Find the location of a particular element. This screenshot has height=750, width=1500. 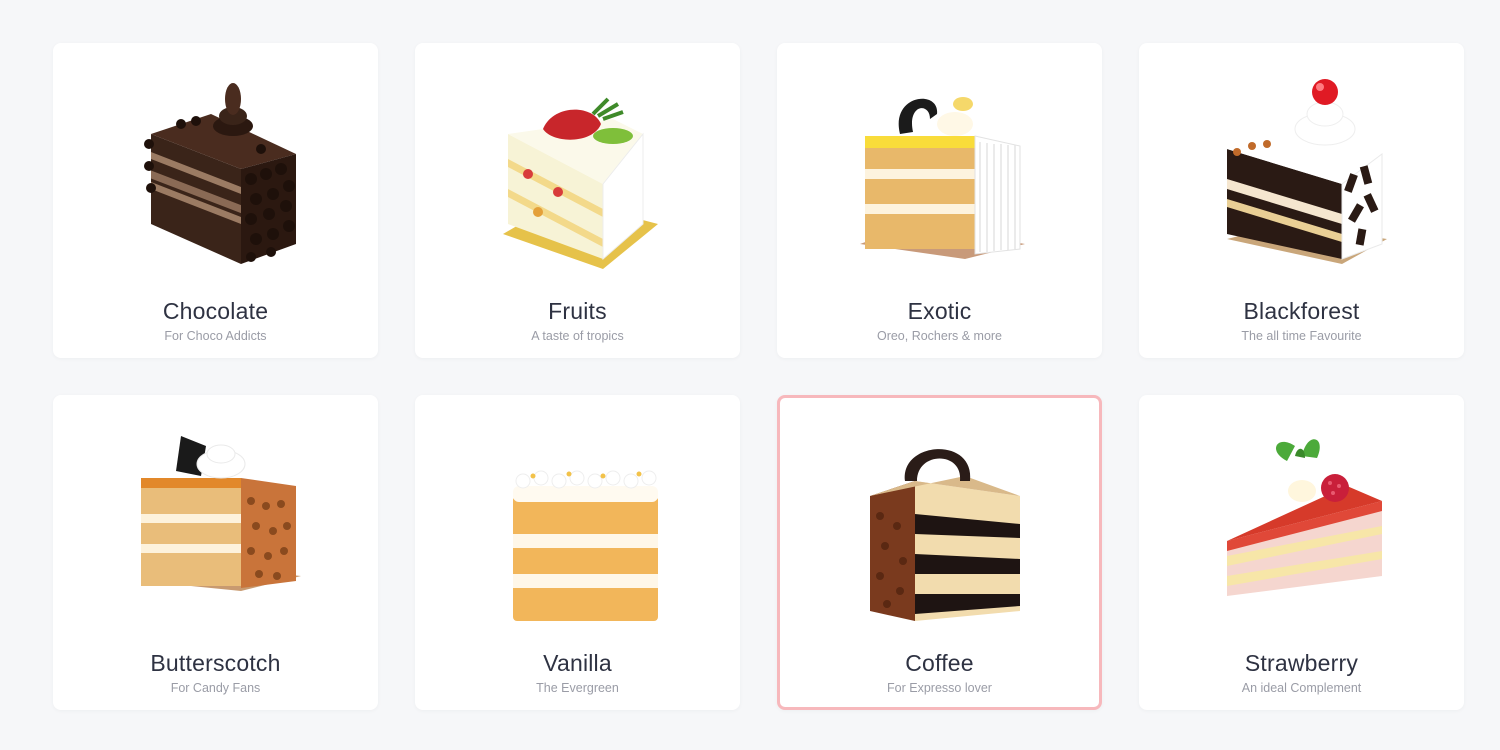

category-subtitle: For Expresso lover is located at coordinates (939, 688).